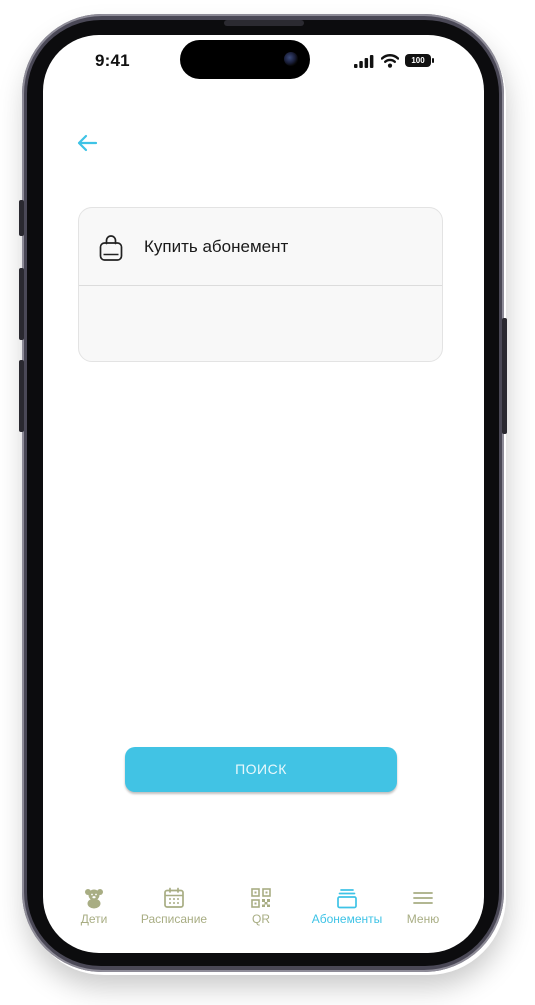 This screenshot has height=1005, width=535. I want to click on signal-icon, so click(364, 61).